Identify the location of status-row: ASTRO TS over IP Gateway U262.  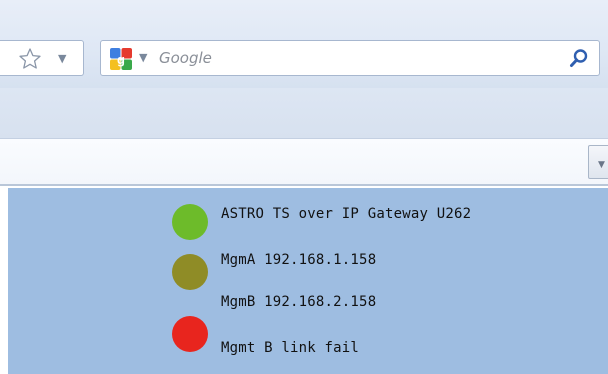
(308, 219).